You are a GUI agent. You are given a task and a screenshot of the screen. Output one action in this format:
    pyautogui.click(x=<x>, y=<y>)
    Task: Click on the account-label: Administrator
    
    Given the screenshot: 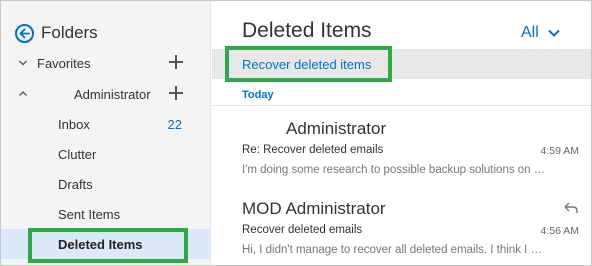 What is the action you would take?
    pyautogui.click(x=112, y=94)
    